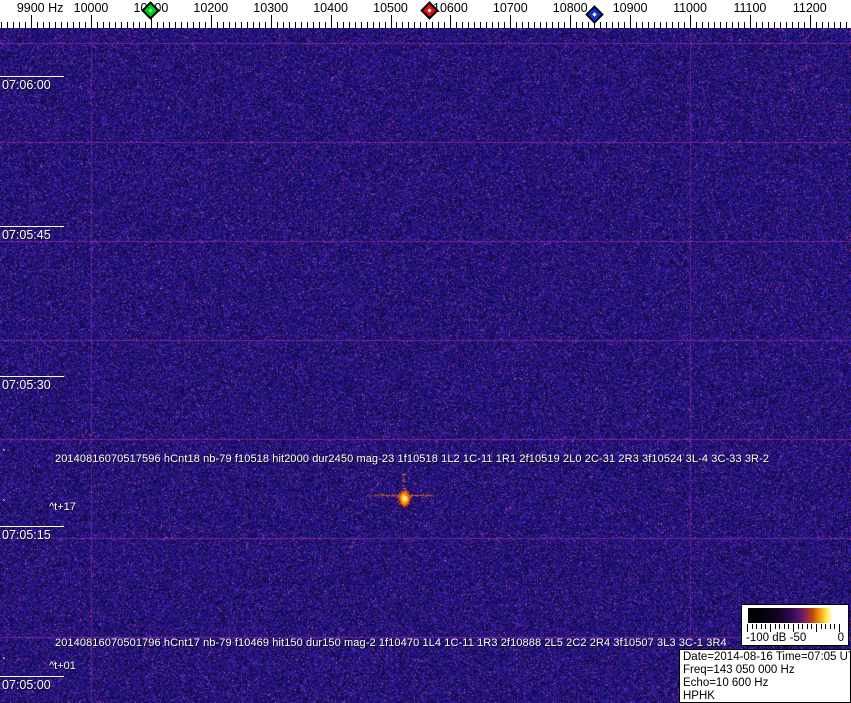 This screenshot has width=851, height=703. I want to click on time-label: 07:05:30, so click(26, 385).